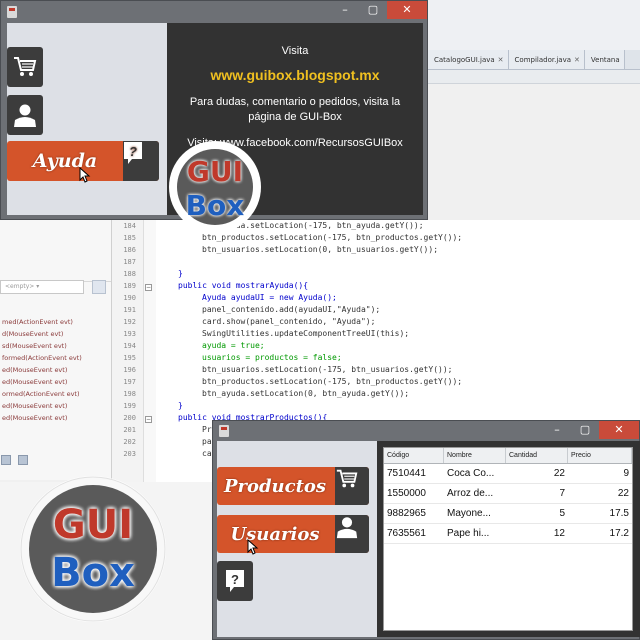 Image resolution: width=640 pixels, height=640 pixels. What do you see at coordinates (406, 493) in the screenshot?
I see `cell-codigo: 1550000` at bounding box center [406, 493].